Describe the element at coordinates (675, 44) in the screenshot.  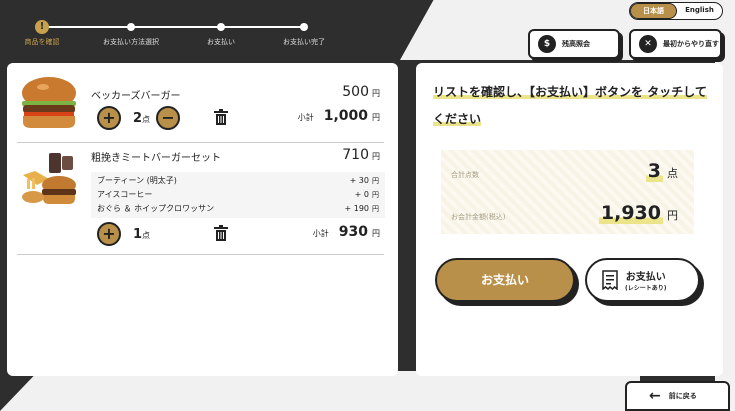
I see `restart-button: ✕ 最初からやり直す` at that location.